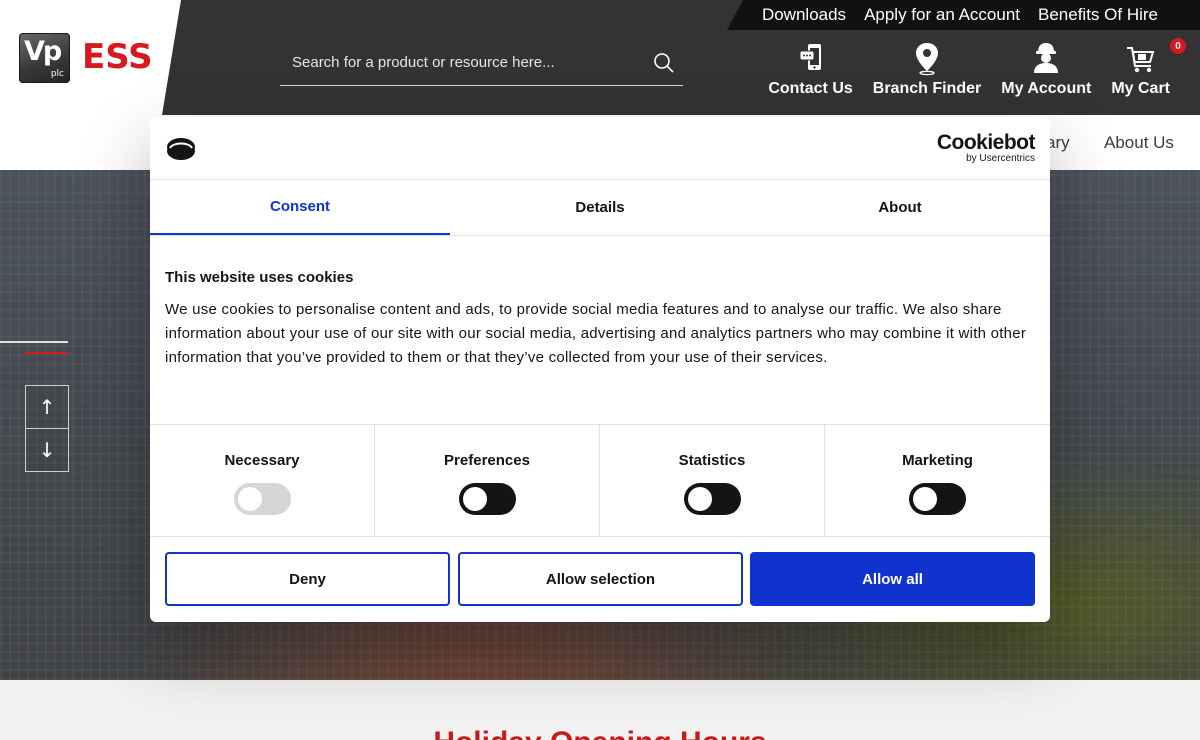 The image size is (1200, 740). What do you see at coordinates (1046, 88) in the screenshot?
I see `my-account-label: My Account` at bounding box center [1046, 88].